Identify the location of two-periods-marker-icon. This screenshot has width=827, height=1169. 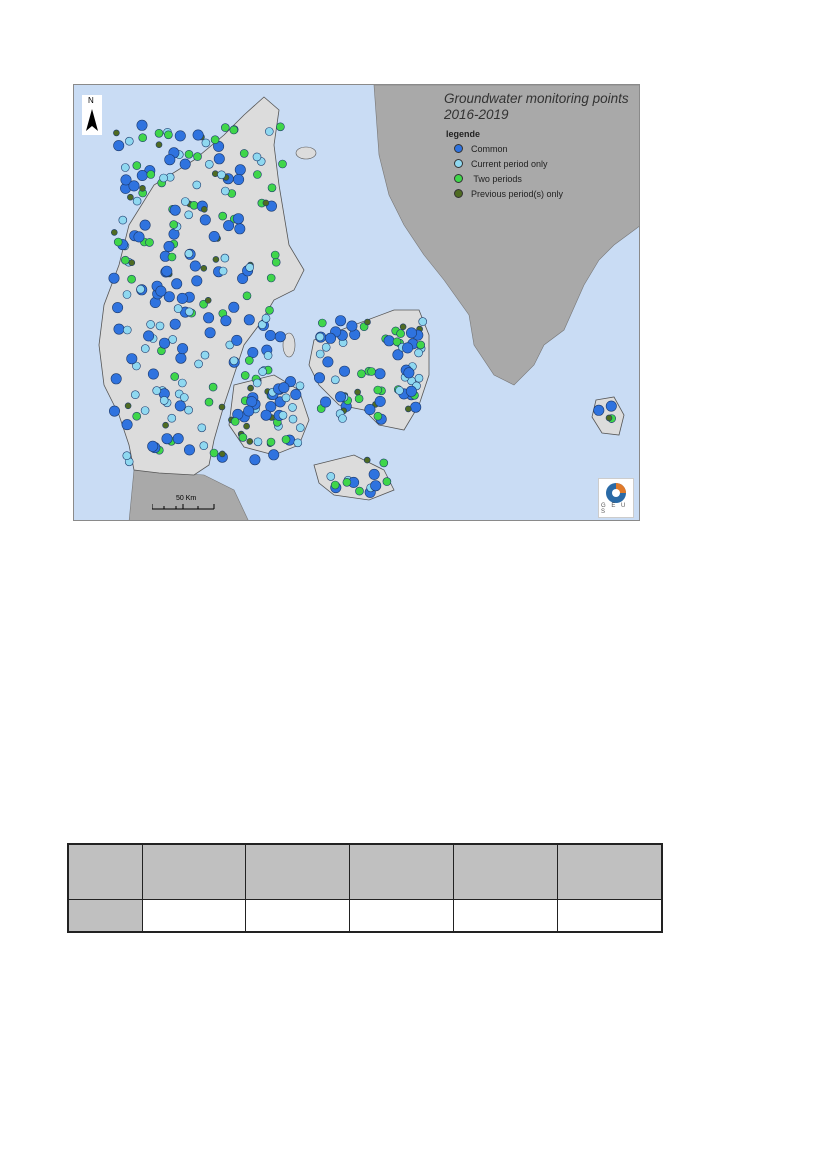
(458, 178).